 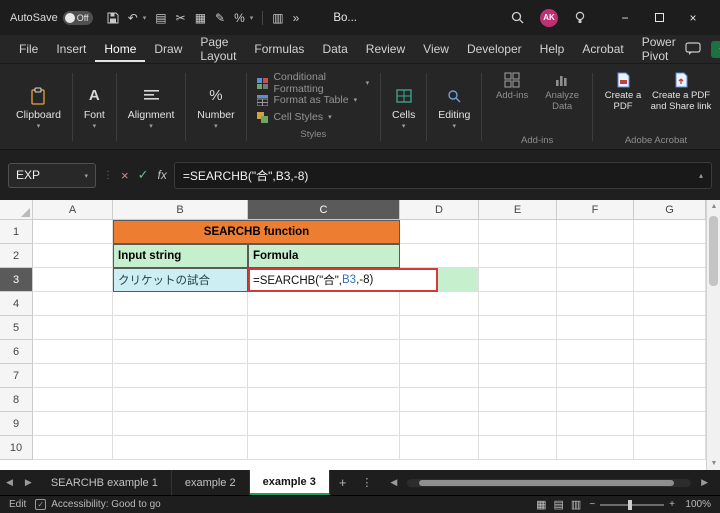 I want to click on cell-c2-formula-header: Formula, so click(x=324, y=256).